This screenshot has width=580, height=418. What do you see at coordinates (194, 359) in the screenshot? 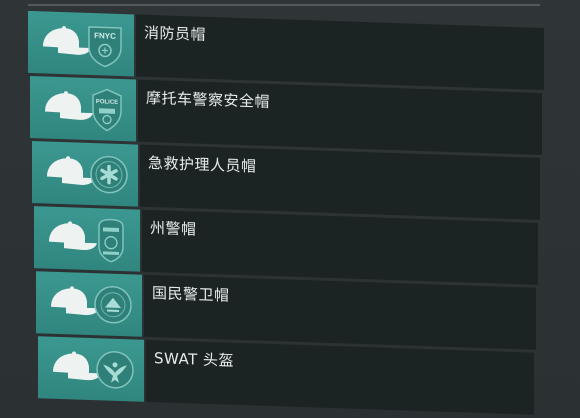
I see `hat-item-label: SWAT 头盔` at bounding box center [194, 359].